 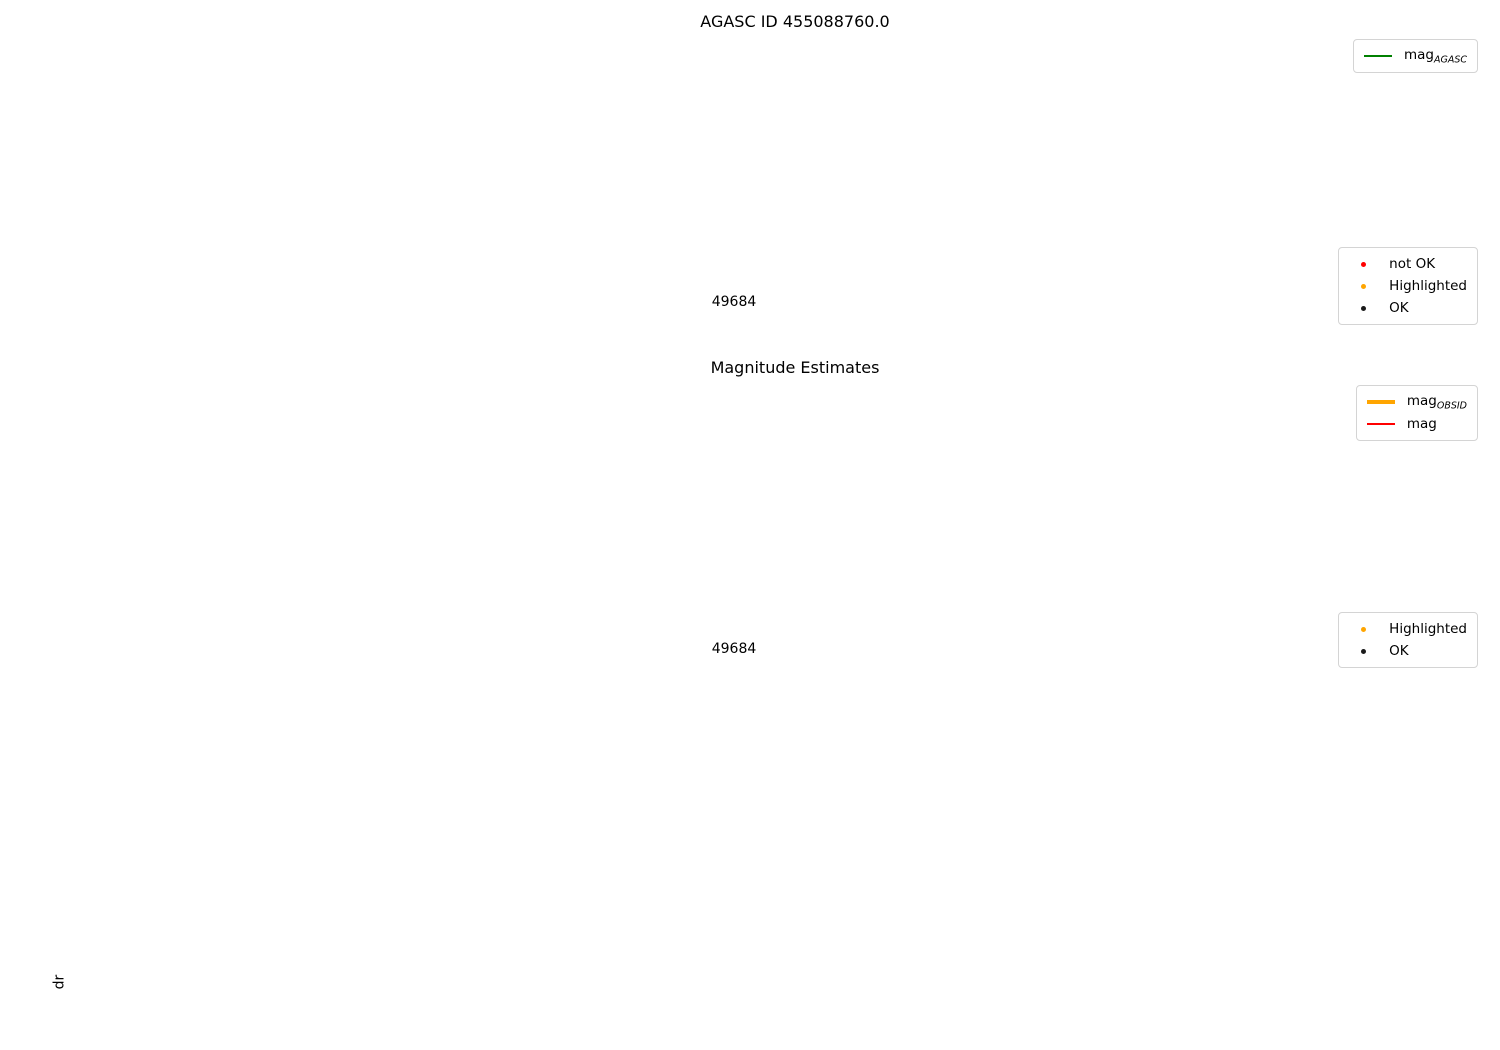 I want to click on red-line-swatch, so click(x=1380, y=424).